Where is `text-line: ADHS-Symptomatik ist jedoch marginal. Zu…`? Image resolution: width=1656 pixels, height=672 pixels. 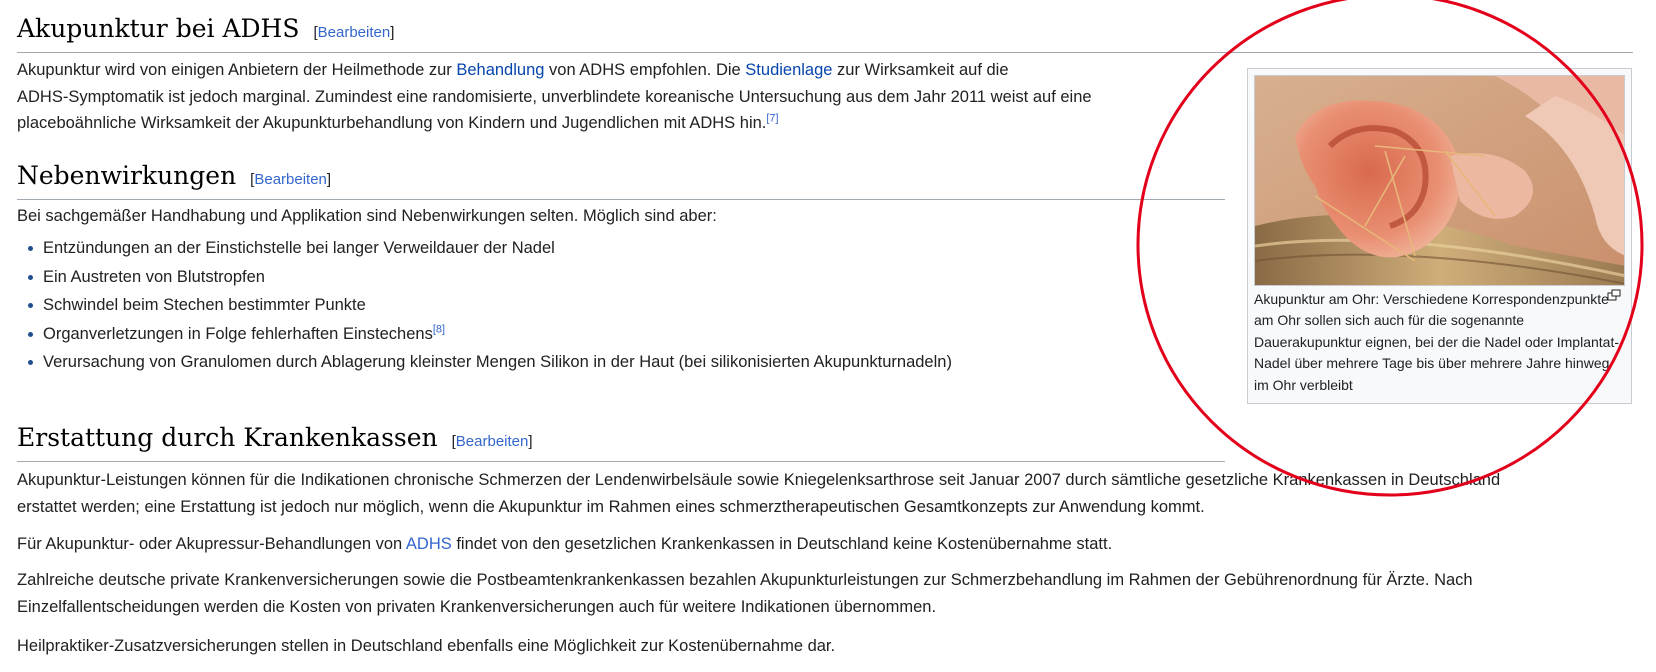 text-line: ADHS-Symptomatik ist jedoch marginal. Zu… is located at coordinates (554, 96).